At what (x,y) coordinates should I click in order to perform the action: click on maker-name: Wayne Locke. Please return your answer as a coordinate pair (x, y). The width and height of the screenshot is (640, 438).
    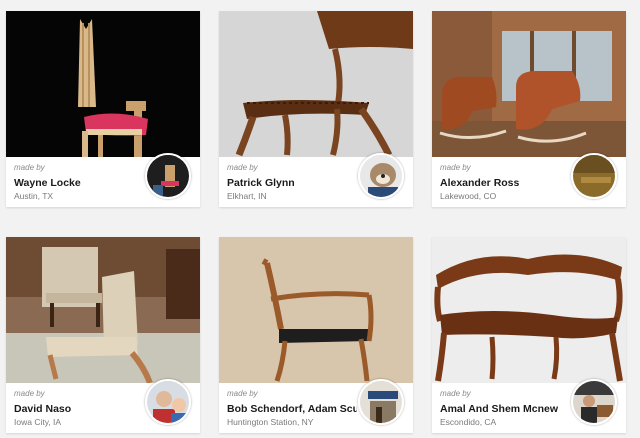
    Looking at the image, I should click on (79, 183).